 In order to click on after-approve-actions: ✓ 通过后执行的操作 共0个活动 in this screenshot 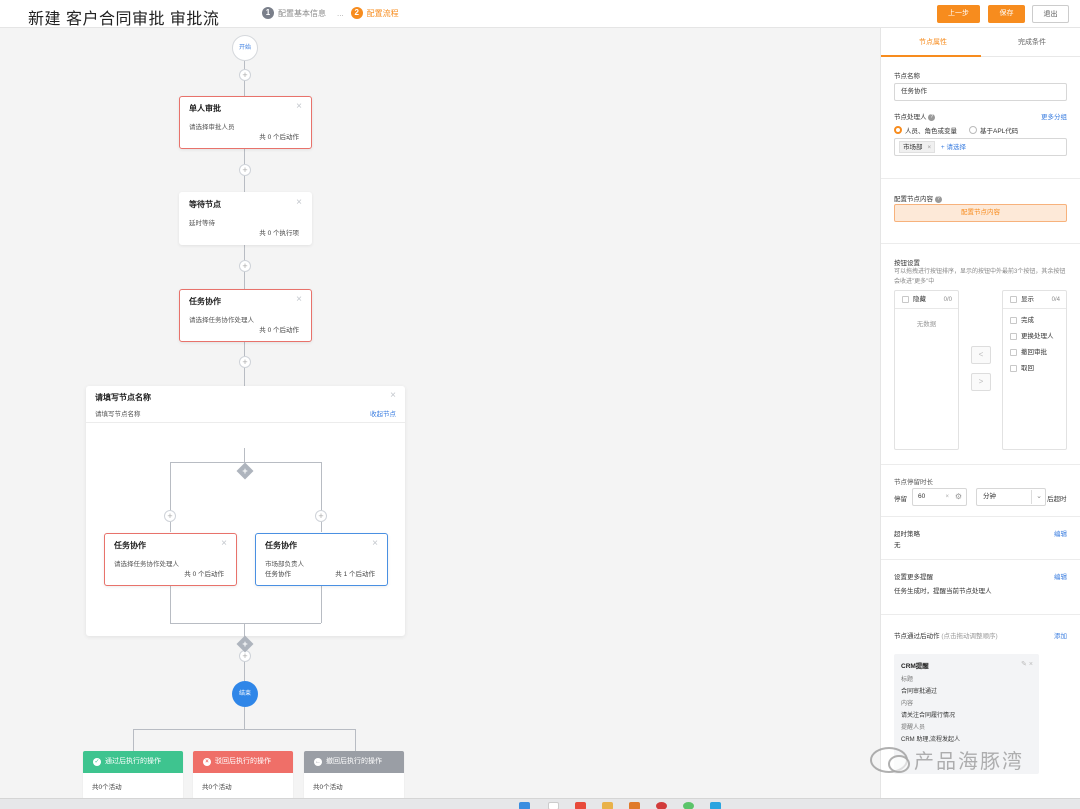, I will do `click(133, 775)`.